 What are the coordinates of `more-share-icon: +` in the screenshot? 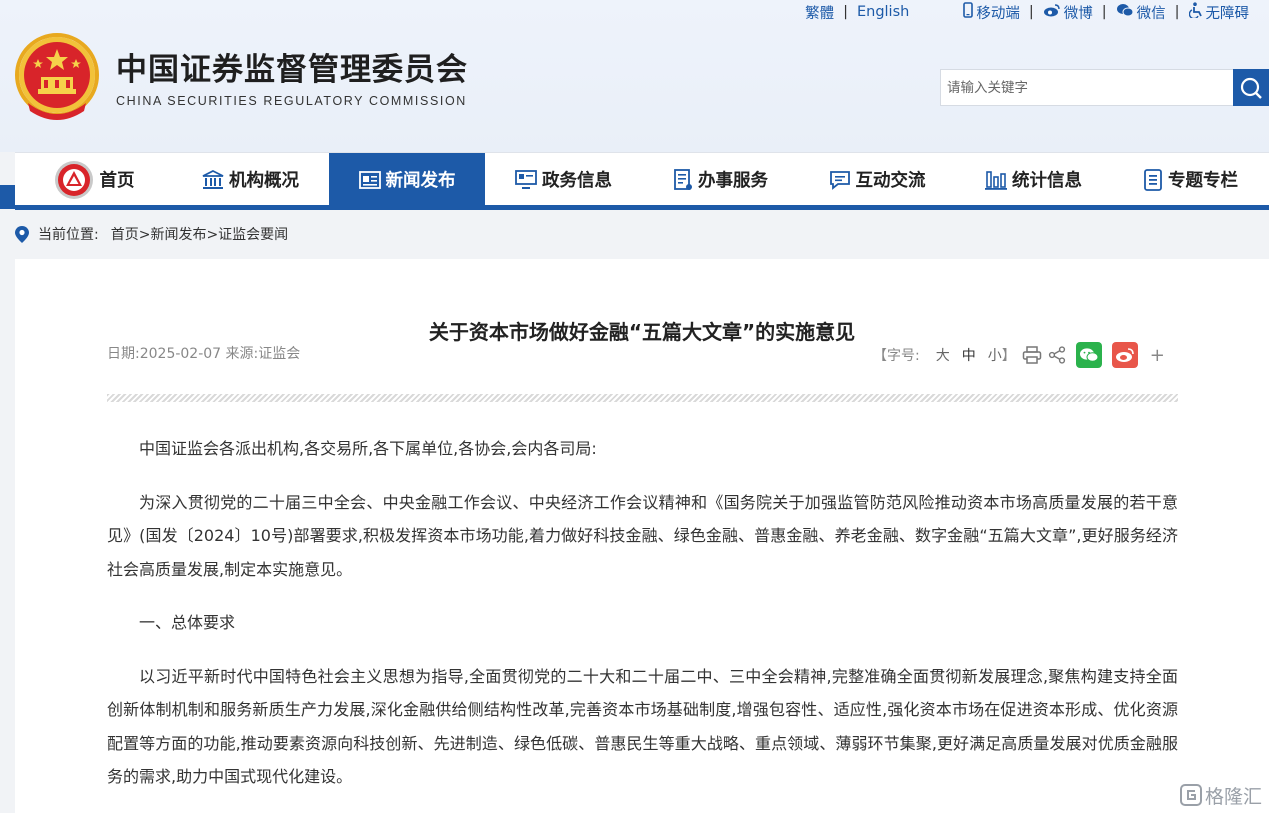 It's located at (1157, 355).